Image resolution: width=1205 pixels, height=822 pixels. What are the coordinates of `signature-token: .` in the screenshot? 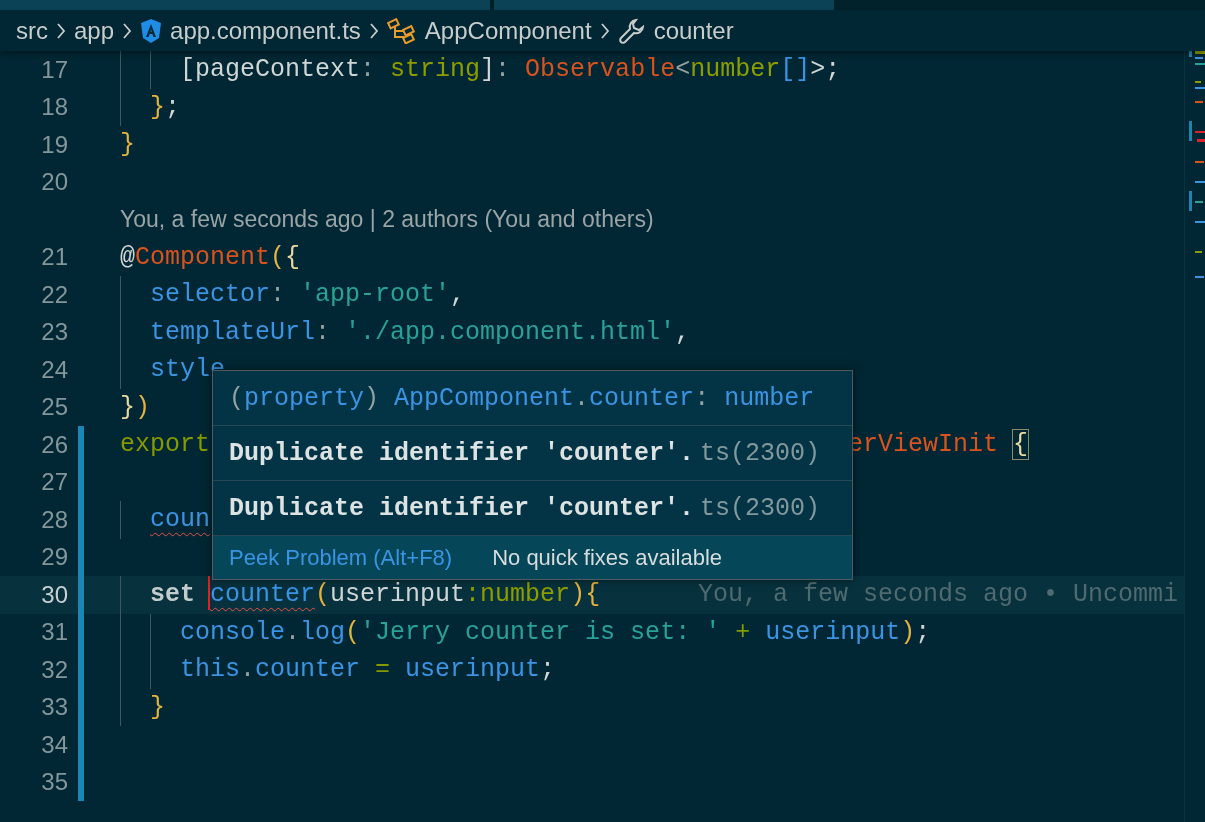 It's located at (582, 398).